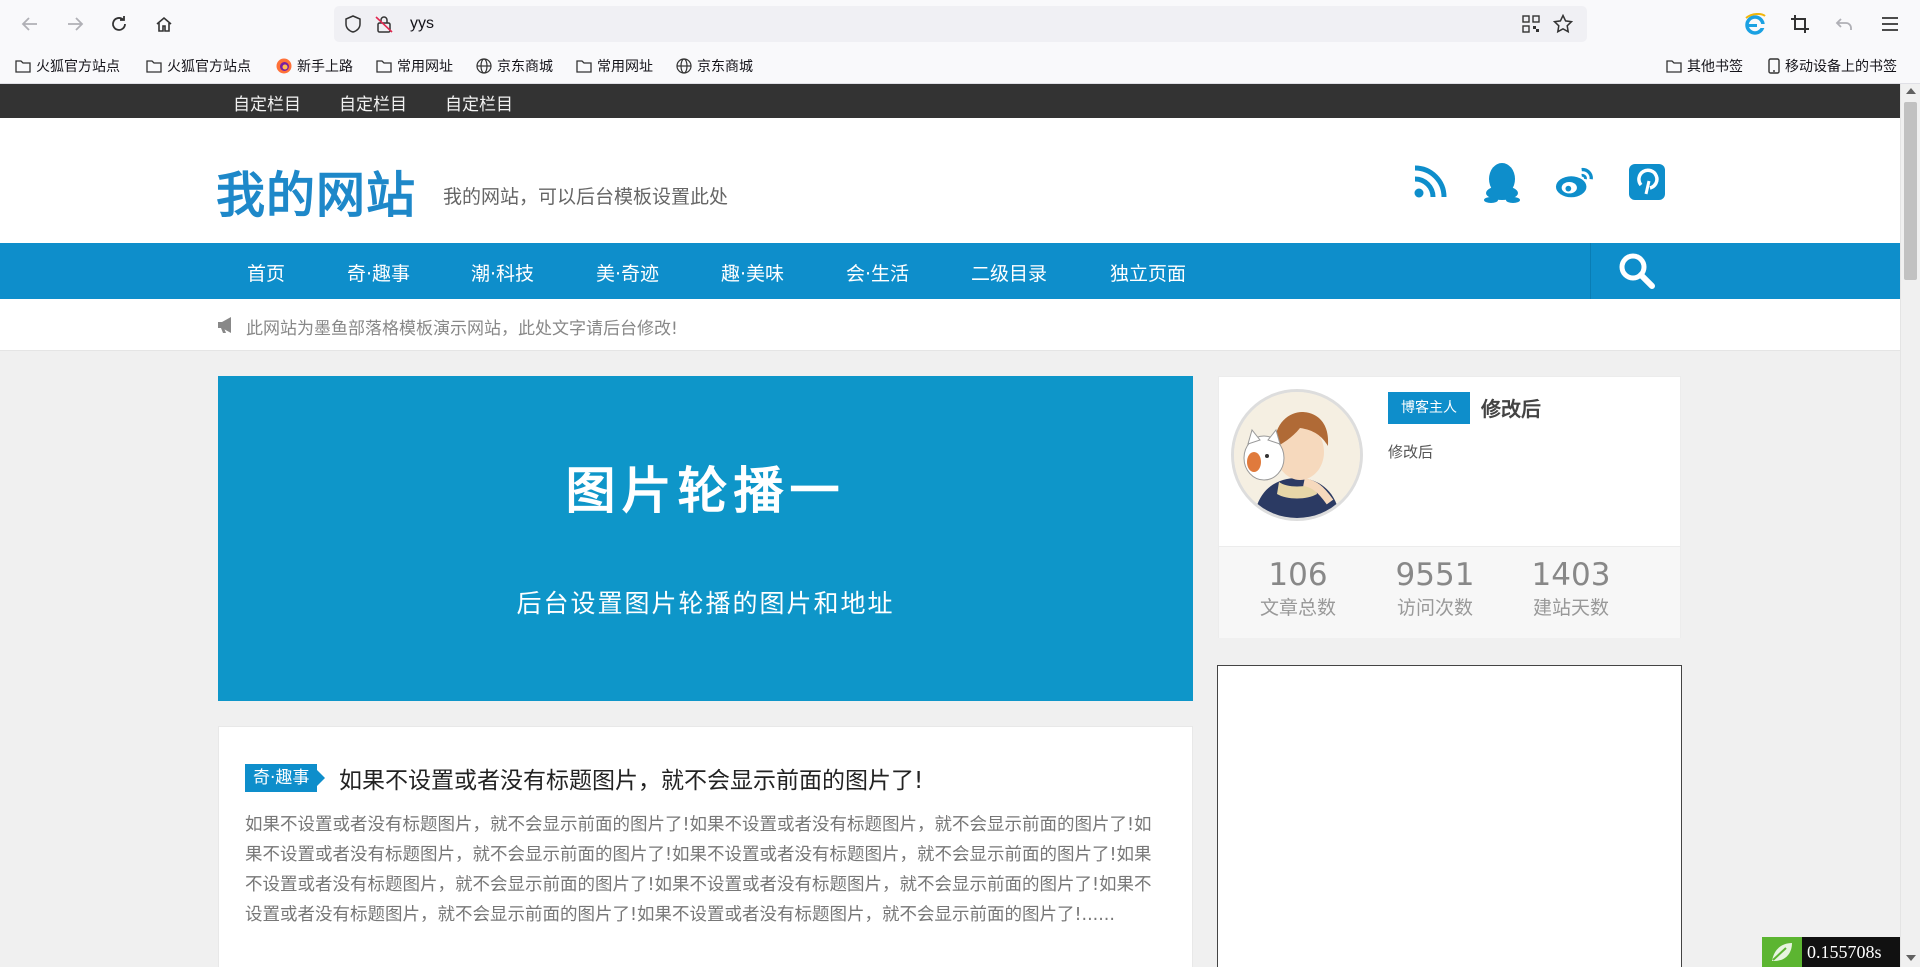 Image resolution: width=1920 pixels, height=967 pixels. Describe the element at coordinates (1531, 24) in the screenshot. I see `qr-code-icon` at that location.